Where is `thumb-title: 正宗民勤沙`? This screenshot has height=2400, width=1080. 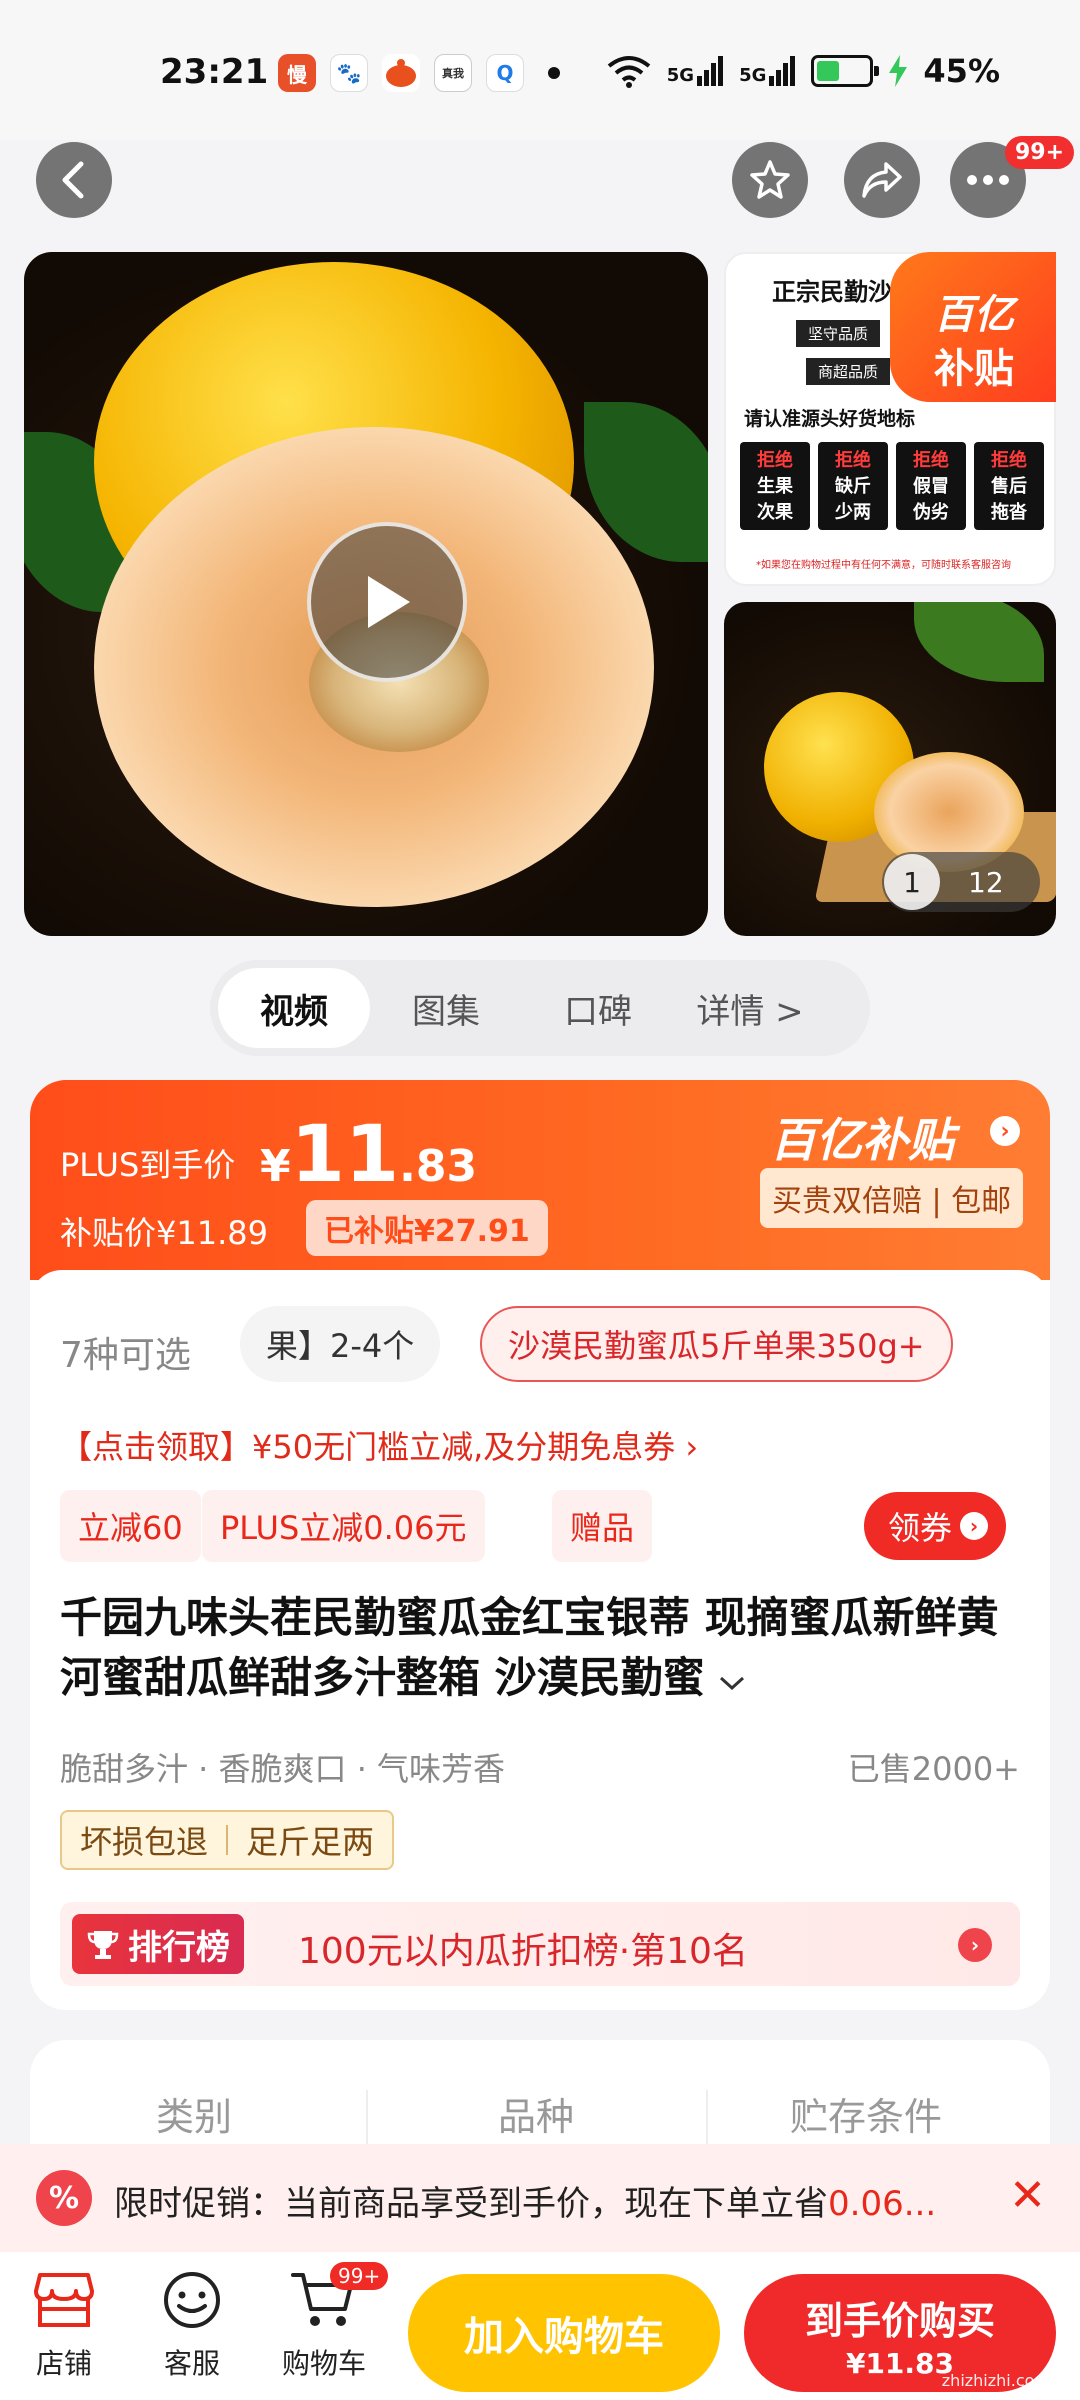 thumb-title: 正宗民勤沙 is located at coordinates (832, 292).